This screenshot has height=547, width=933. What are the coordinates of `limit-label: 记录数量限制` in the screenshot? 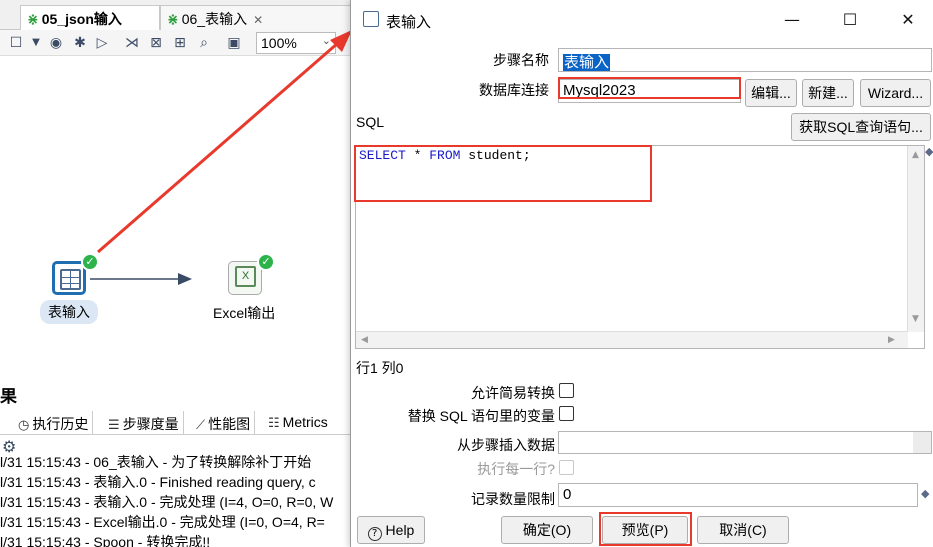 It's located at (513, 499).